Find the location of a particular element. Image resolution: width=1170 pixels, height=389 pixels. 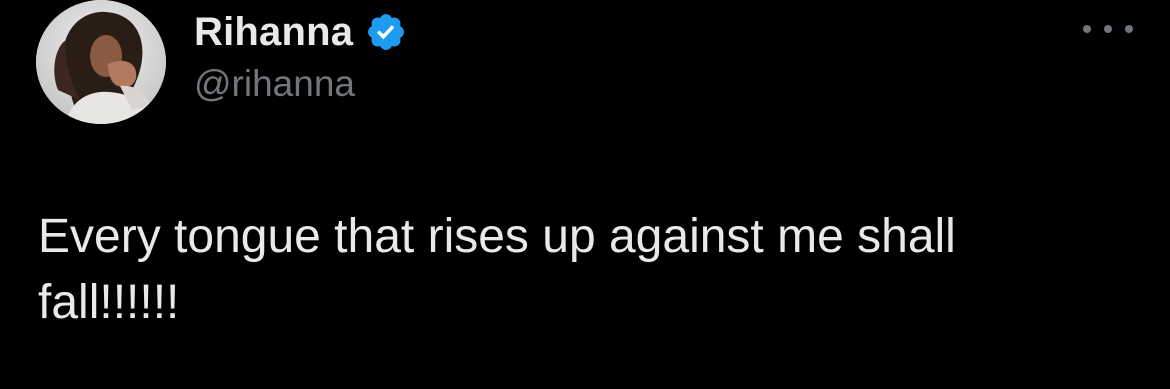

profile-photo is located at coordinates (101, 62).